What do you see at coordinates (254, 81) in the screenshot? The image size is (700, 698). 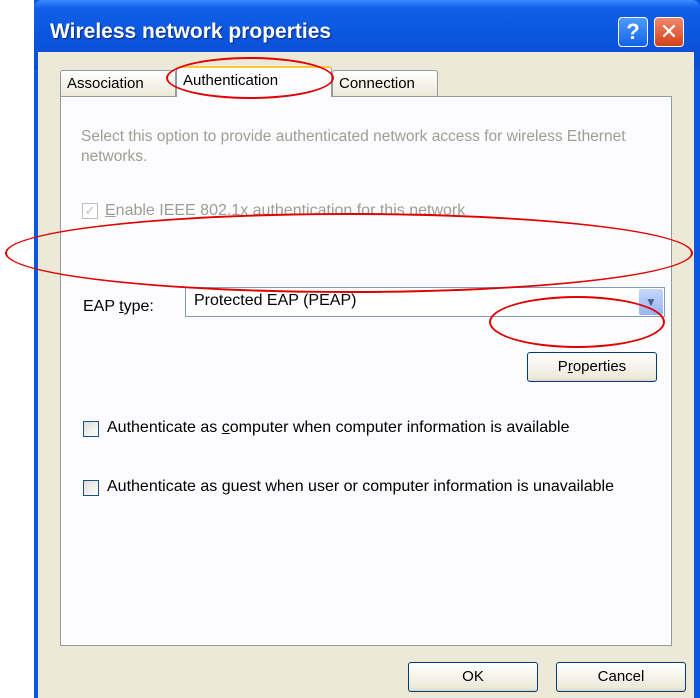 I see `tab-authentication: Authentication` at bounding box center [254, 81].